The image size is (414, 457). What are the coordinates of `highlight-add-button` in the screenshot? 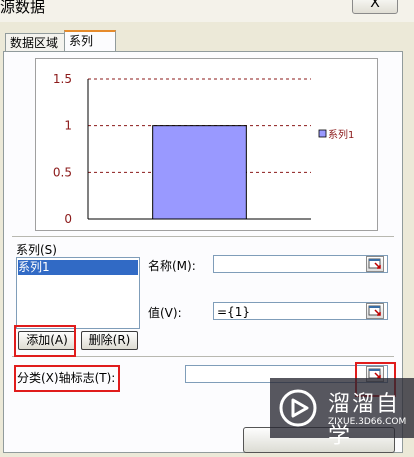 It's located at (45, 341).